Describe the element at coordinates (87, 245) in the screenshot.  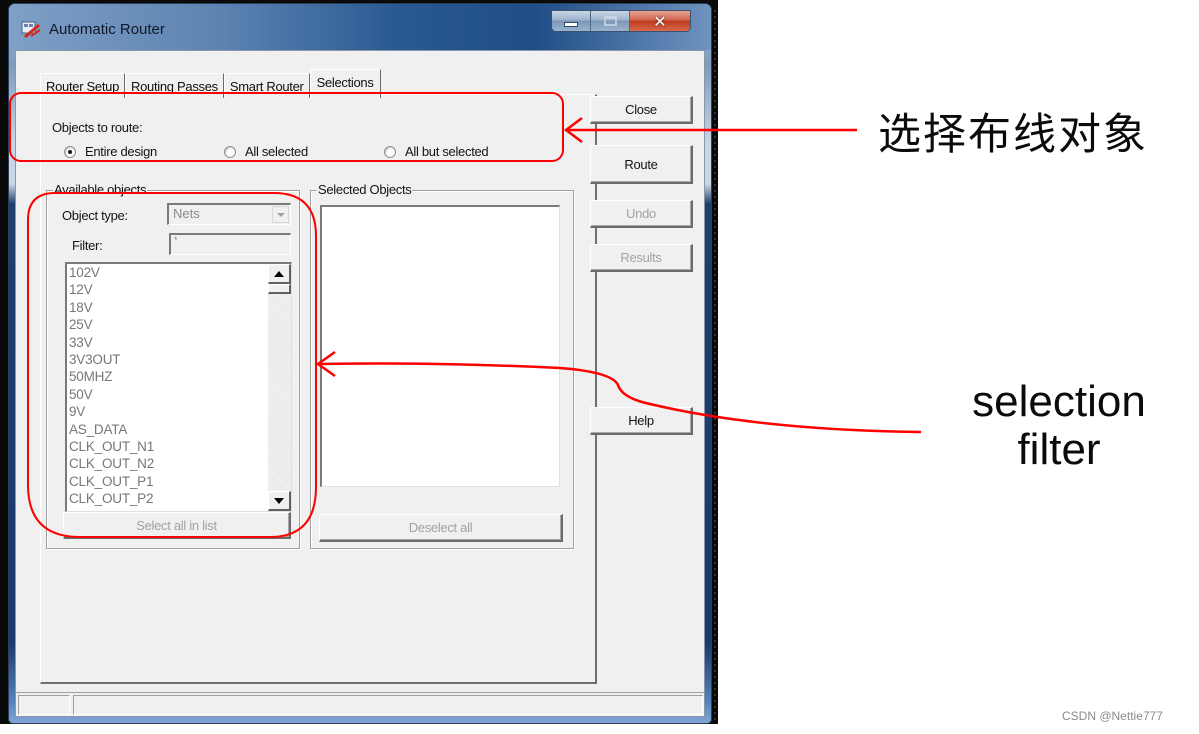
I see `filter-label: Filter:` at that location.